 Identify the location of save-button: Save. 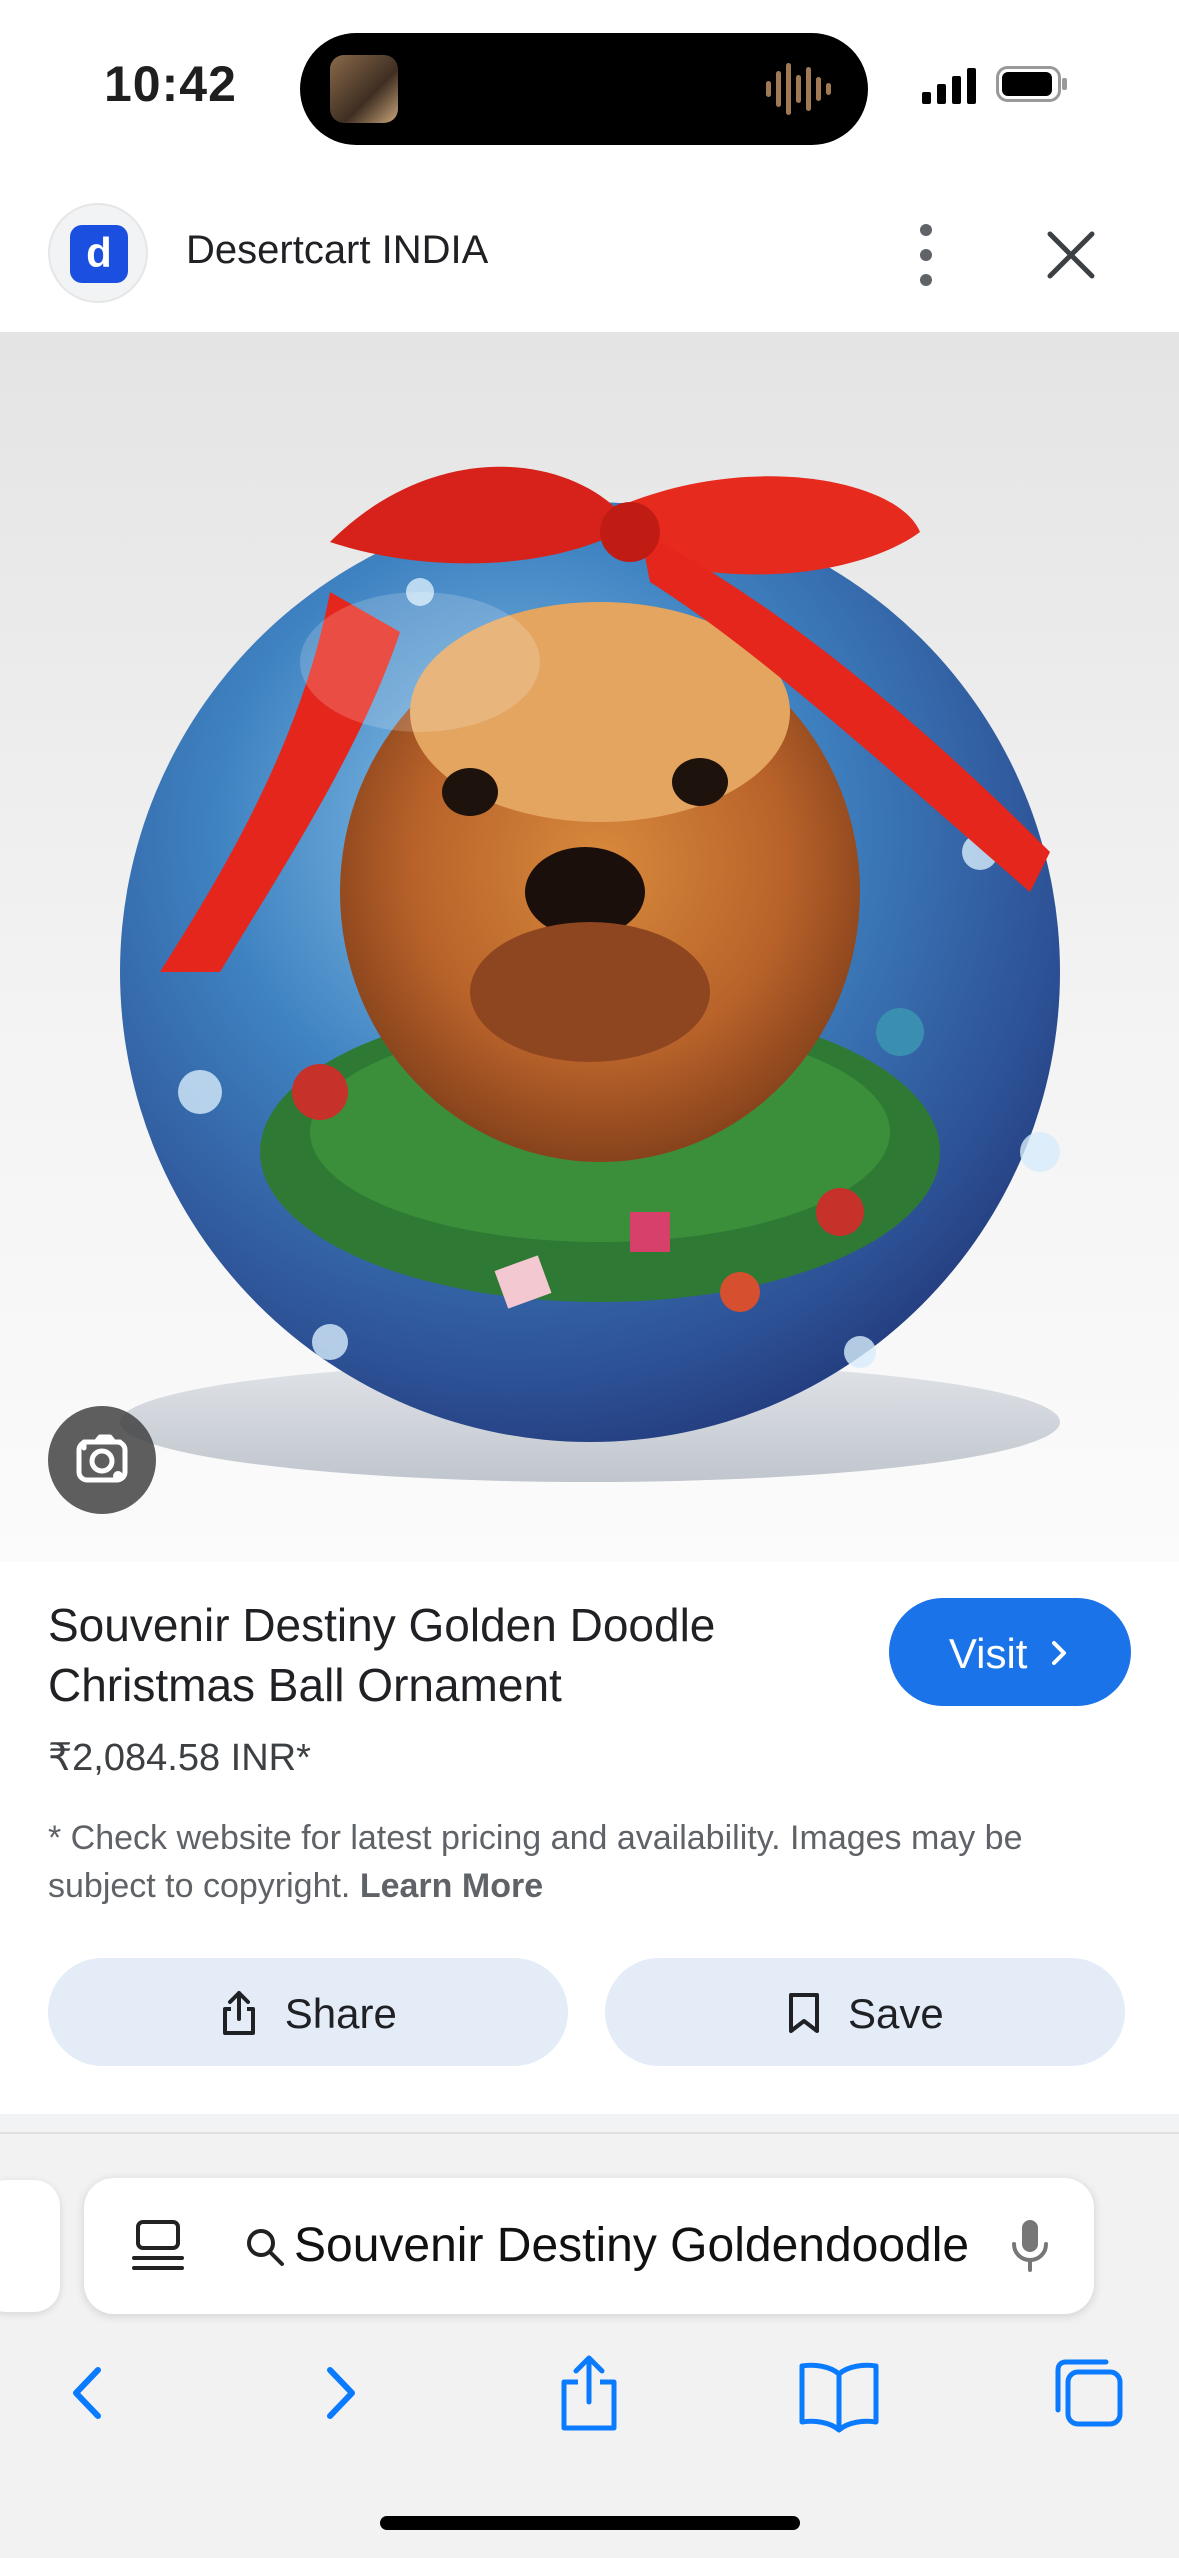
(865, 2012).